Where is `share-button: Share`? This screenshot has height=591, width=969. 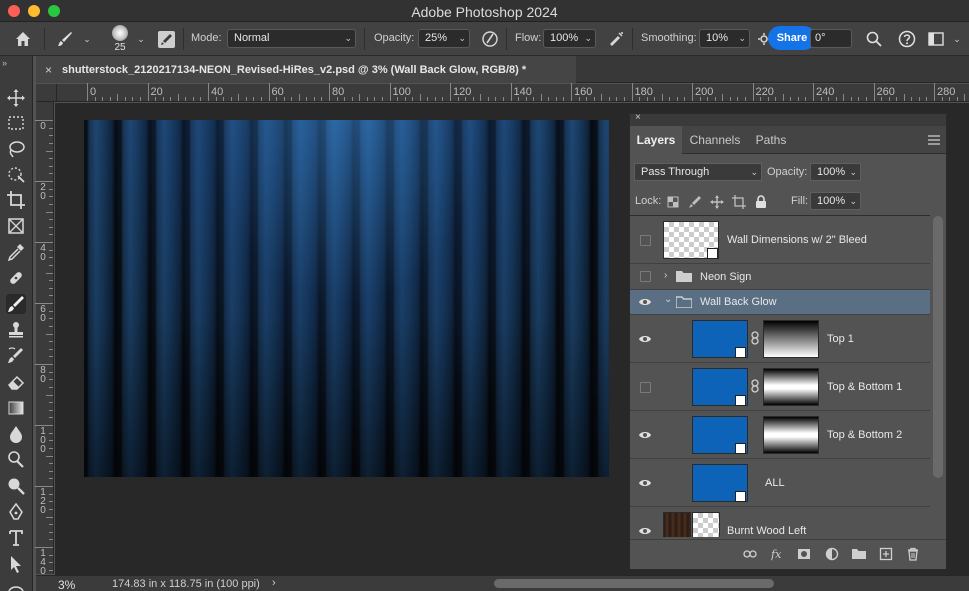
share-button: Share is located at coordinates (792, 38).